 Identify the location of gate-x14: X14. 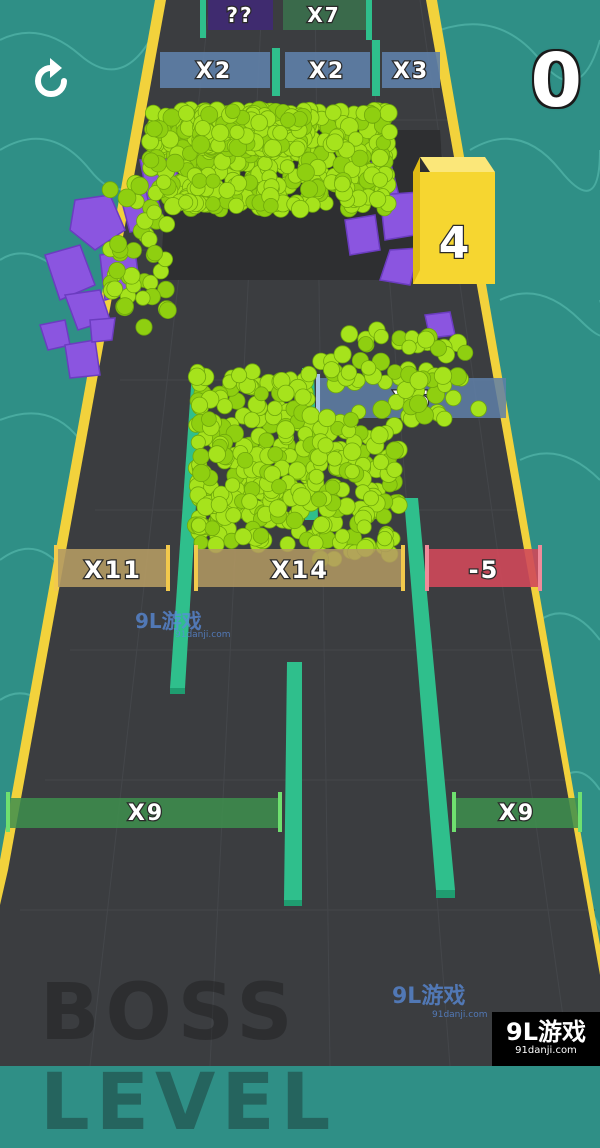
(299, 568).